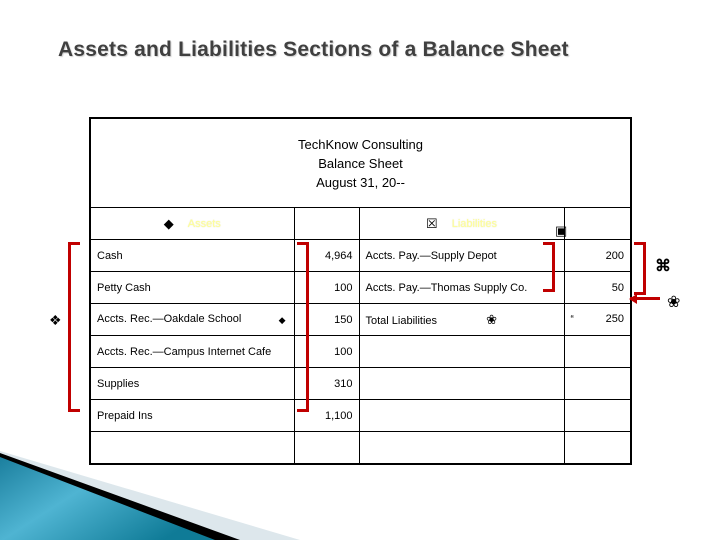 The width and height of the screenshot is (720, 540). I want to click on small-black-diamond-icon: ◆, so click(282, 319).